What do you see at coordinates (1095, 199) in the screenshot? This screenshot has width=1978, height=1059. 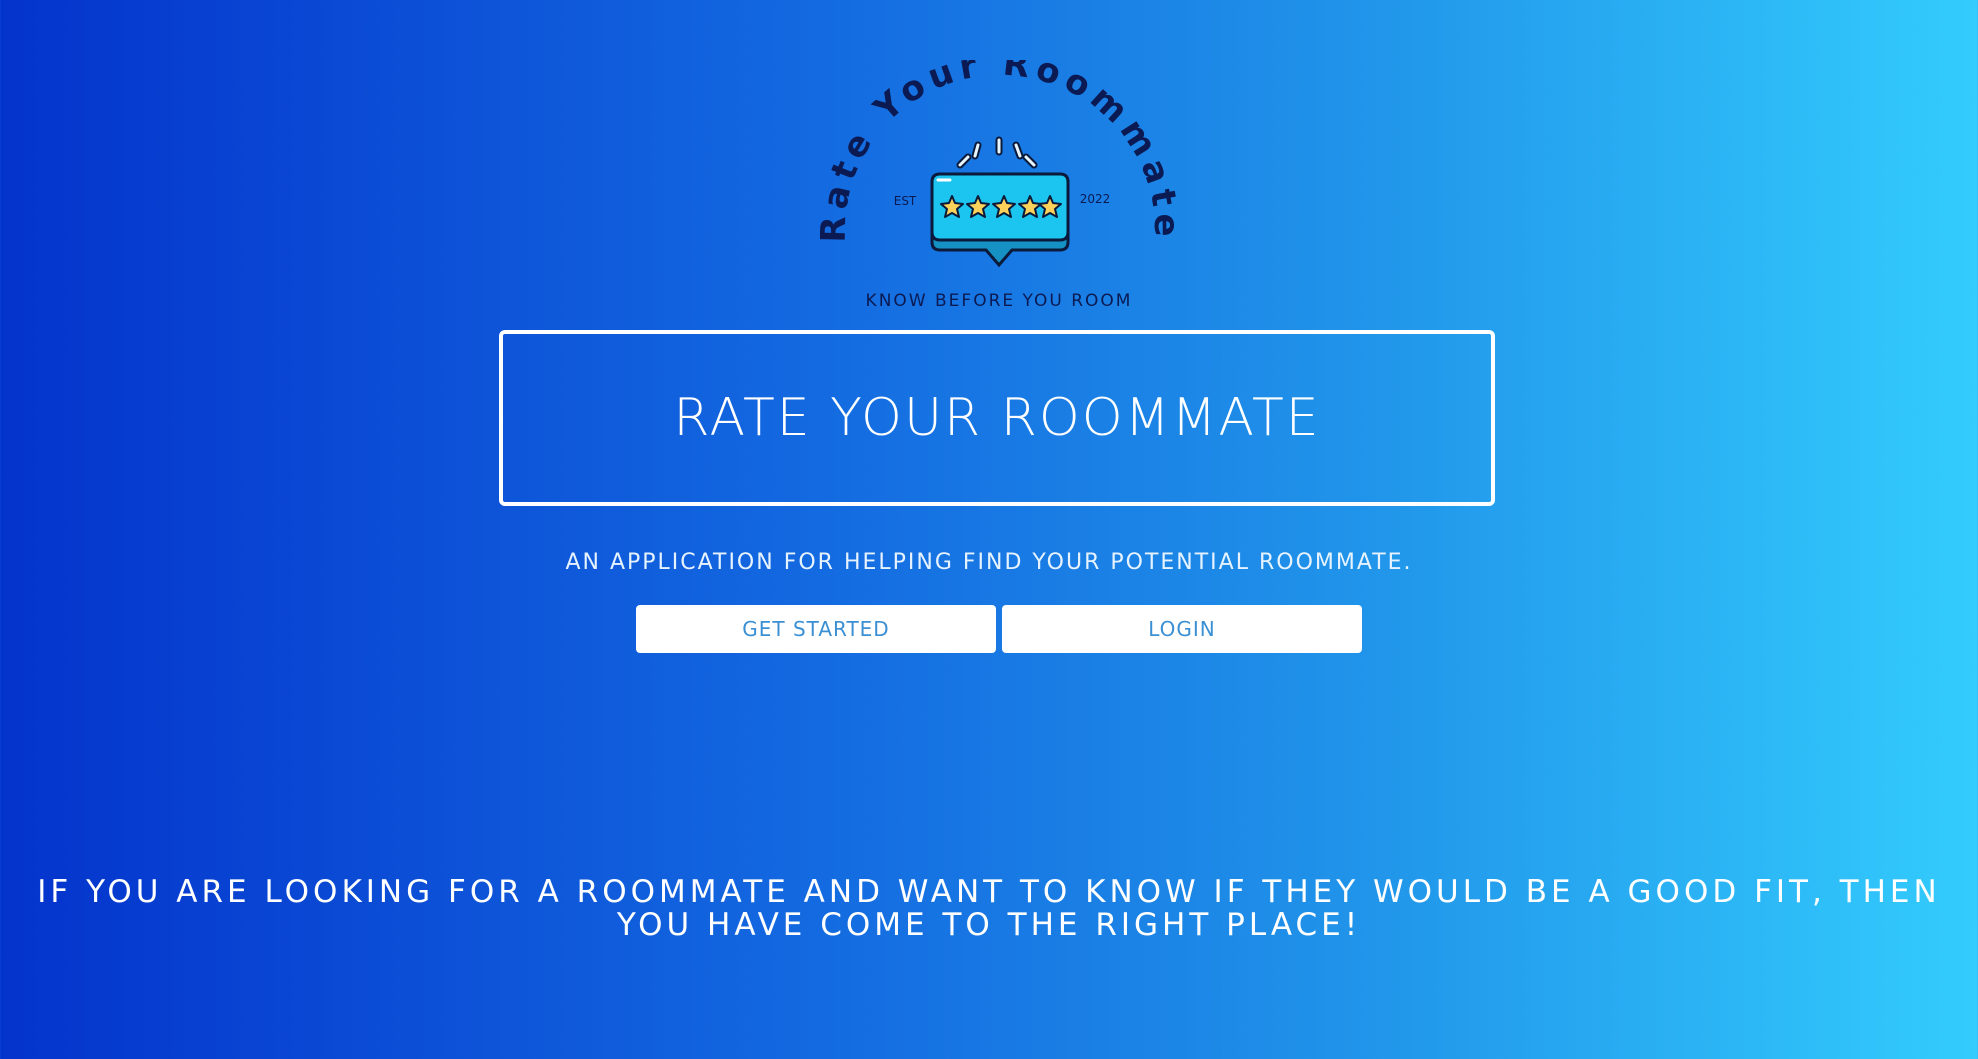 I see `logo-year-label: 2022` at bounding box center [1095, 199].